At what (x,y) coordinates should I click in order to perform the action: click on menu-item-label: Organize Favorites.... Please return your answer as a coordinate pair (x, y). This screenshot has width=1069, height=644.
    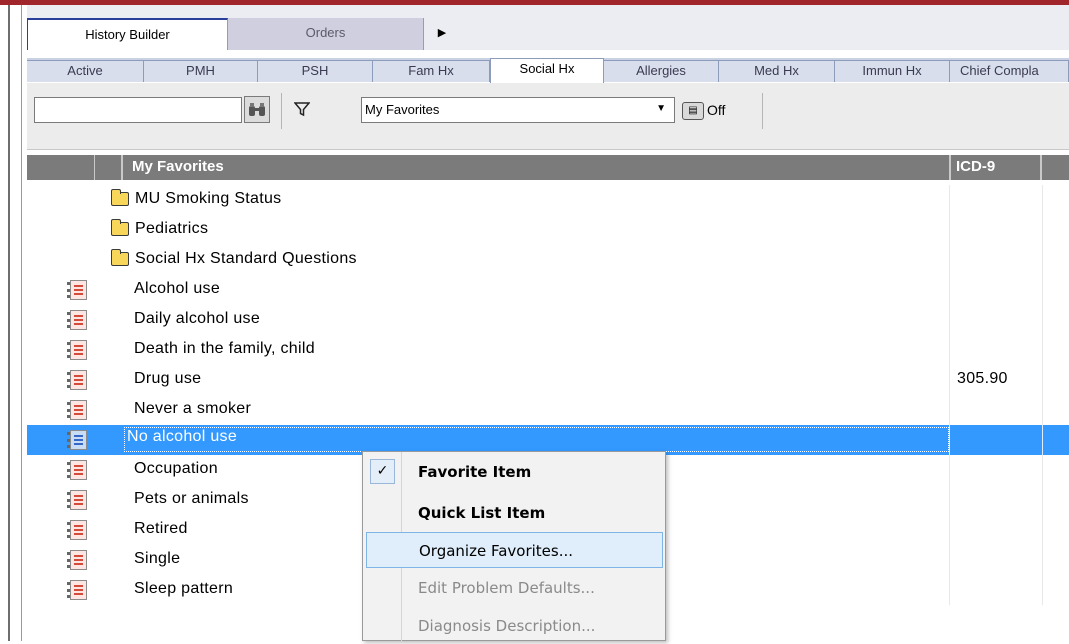
    Looking at the image, I should click on (496, 551).